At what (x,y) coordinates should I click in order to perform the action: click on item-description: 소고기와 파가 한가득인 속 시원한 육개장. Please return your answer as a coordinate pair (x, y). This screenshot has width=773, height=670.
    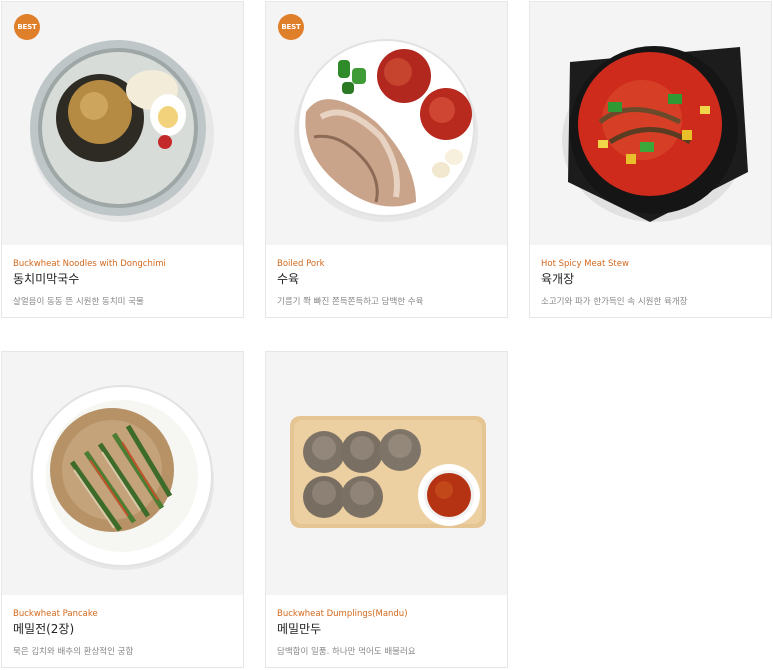
    Looking at the image, I should click on (614, 302).